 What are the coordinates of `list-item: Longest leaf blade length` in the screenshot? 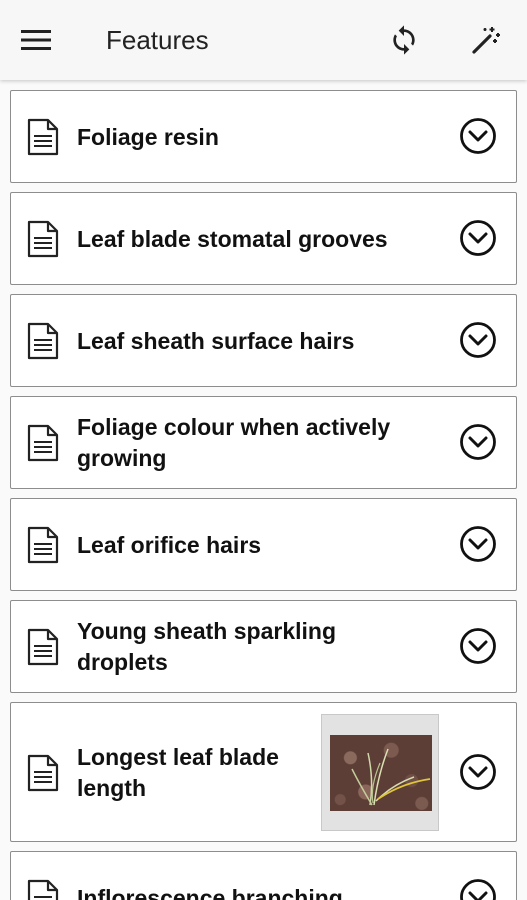 It's located at (263, 772).